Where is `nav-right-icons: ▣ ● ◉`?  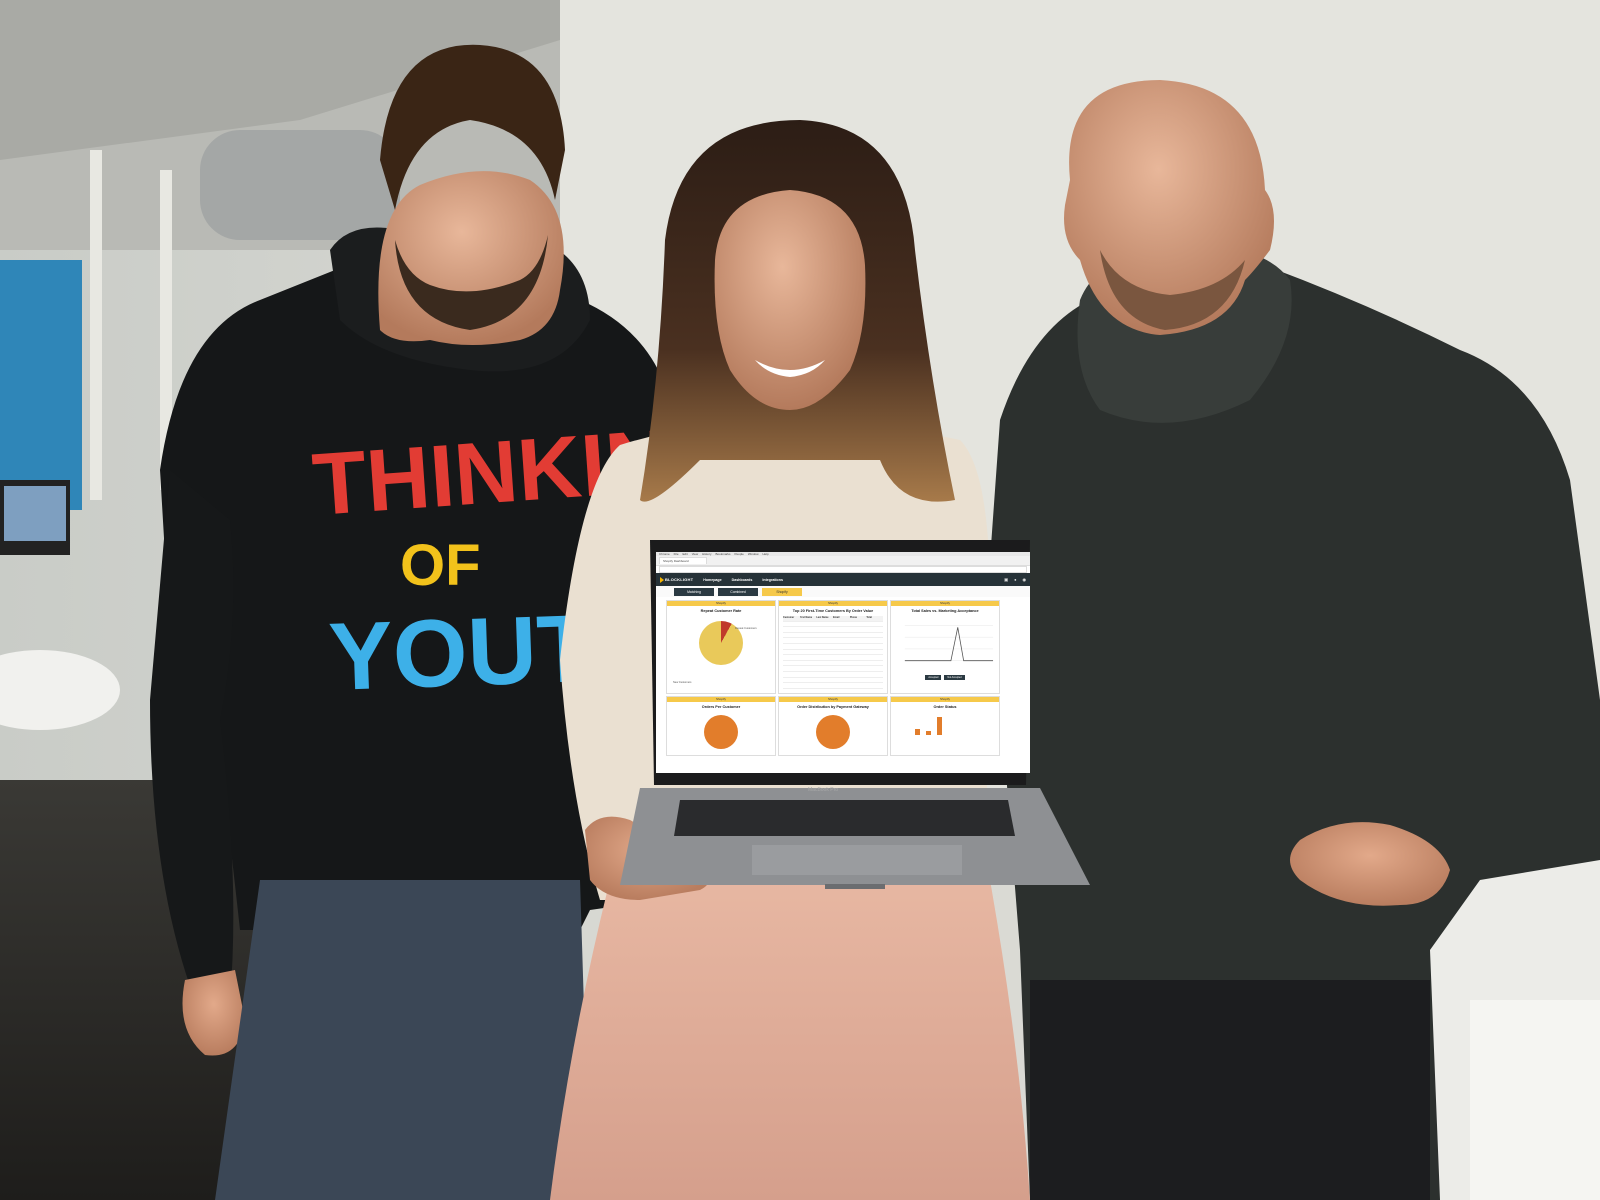 nav-right-icons: ▣ ● ◉ is located at coordinates (1015, 579).